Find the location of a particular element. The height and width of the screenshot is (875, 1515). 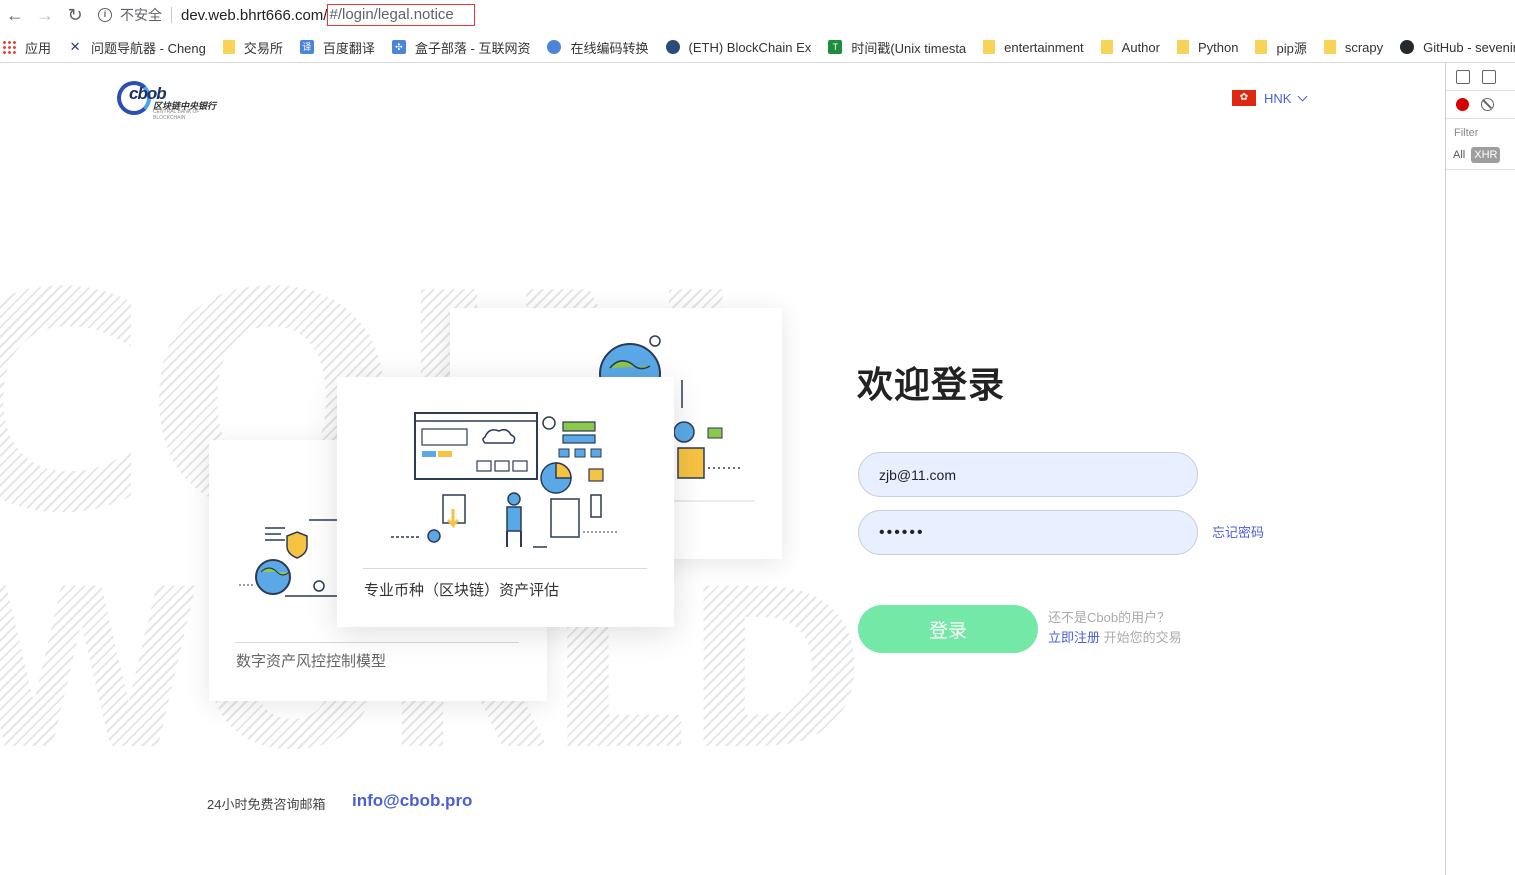

filter-all: All is located at coordinates (1459, 155).